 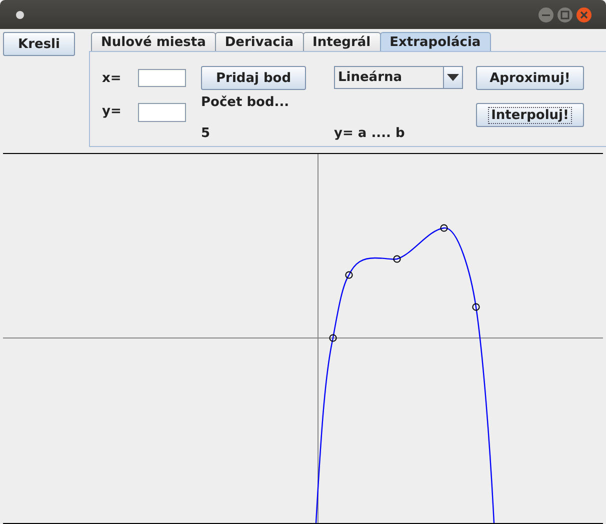 I want to click on x-input-field, so click(x=162, y=78).